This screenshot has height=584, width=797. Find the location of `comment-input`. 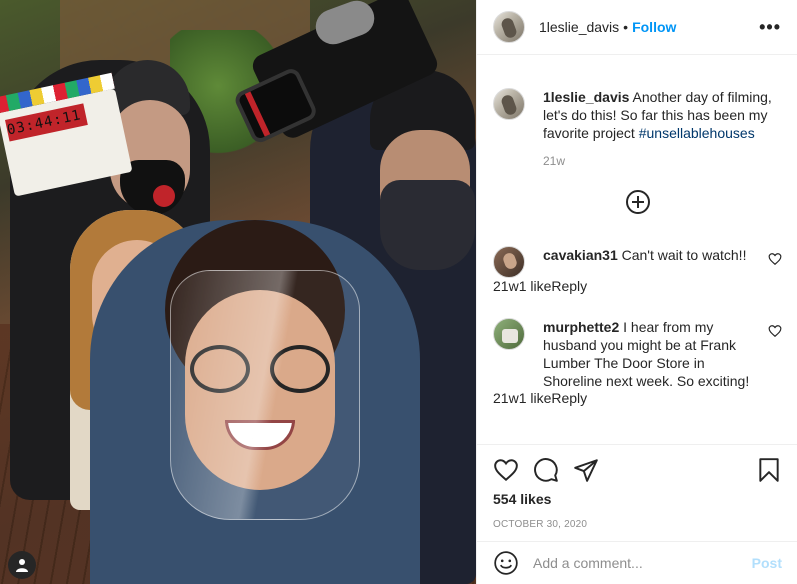

comment-input is located at coordinates (642, 563).